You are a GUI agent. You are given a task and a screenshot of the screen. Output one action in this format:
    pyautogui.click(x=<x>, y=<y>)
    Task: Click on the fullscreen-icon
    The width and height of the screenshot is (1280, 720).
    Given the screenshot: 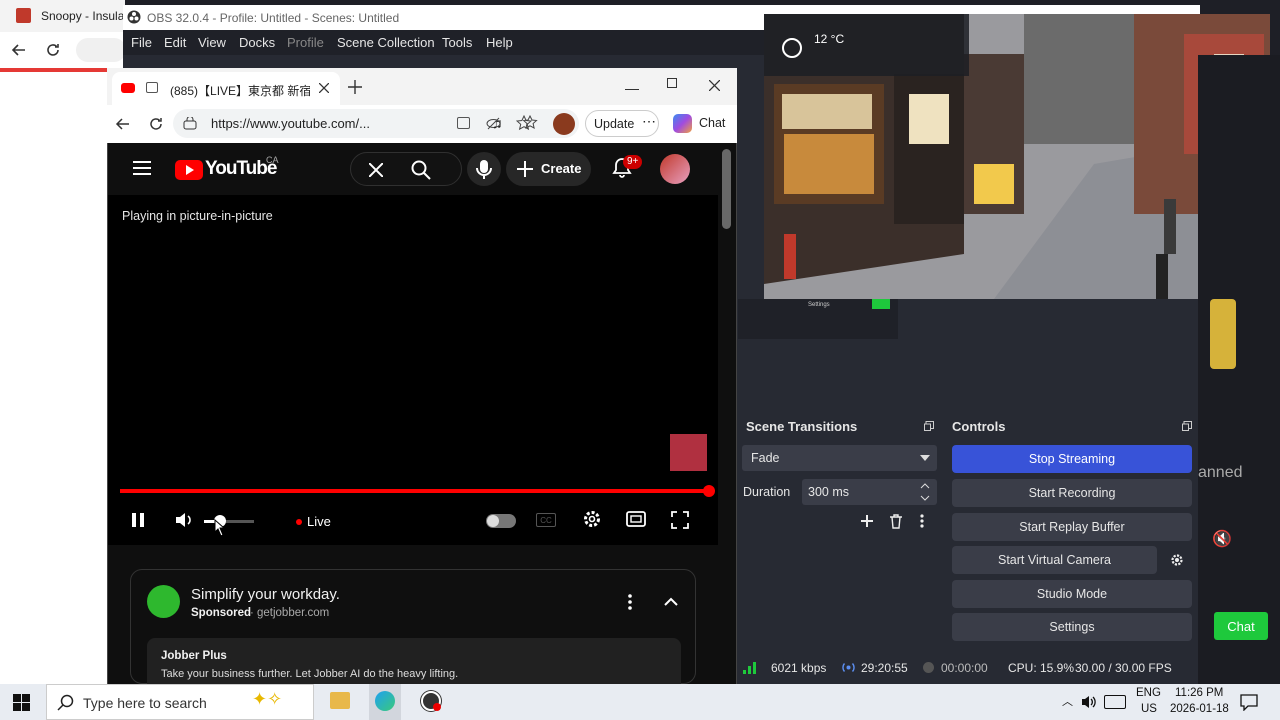 What is the action you would take?
    pyautogui.click(x=680, y=520)
    